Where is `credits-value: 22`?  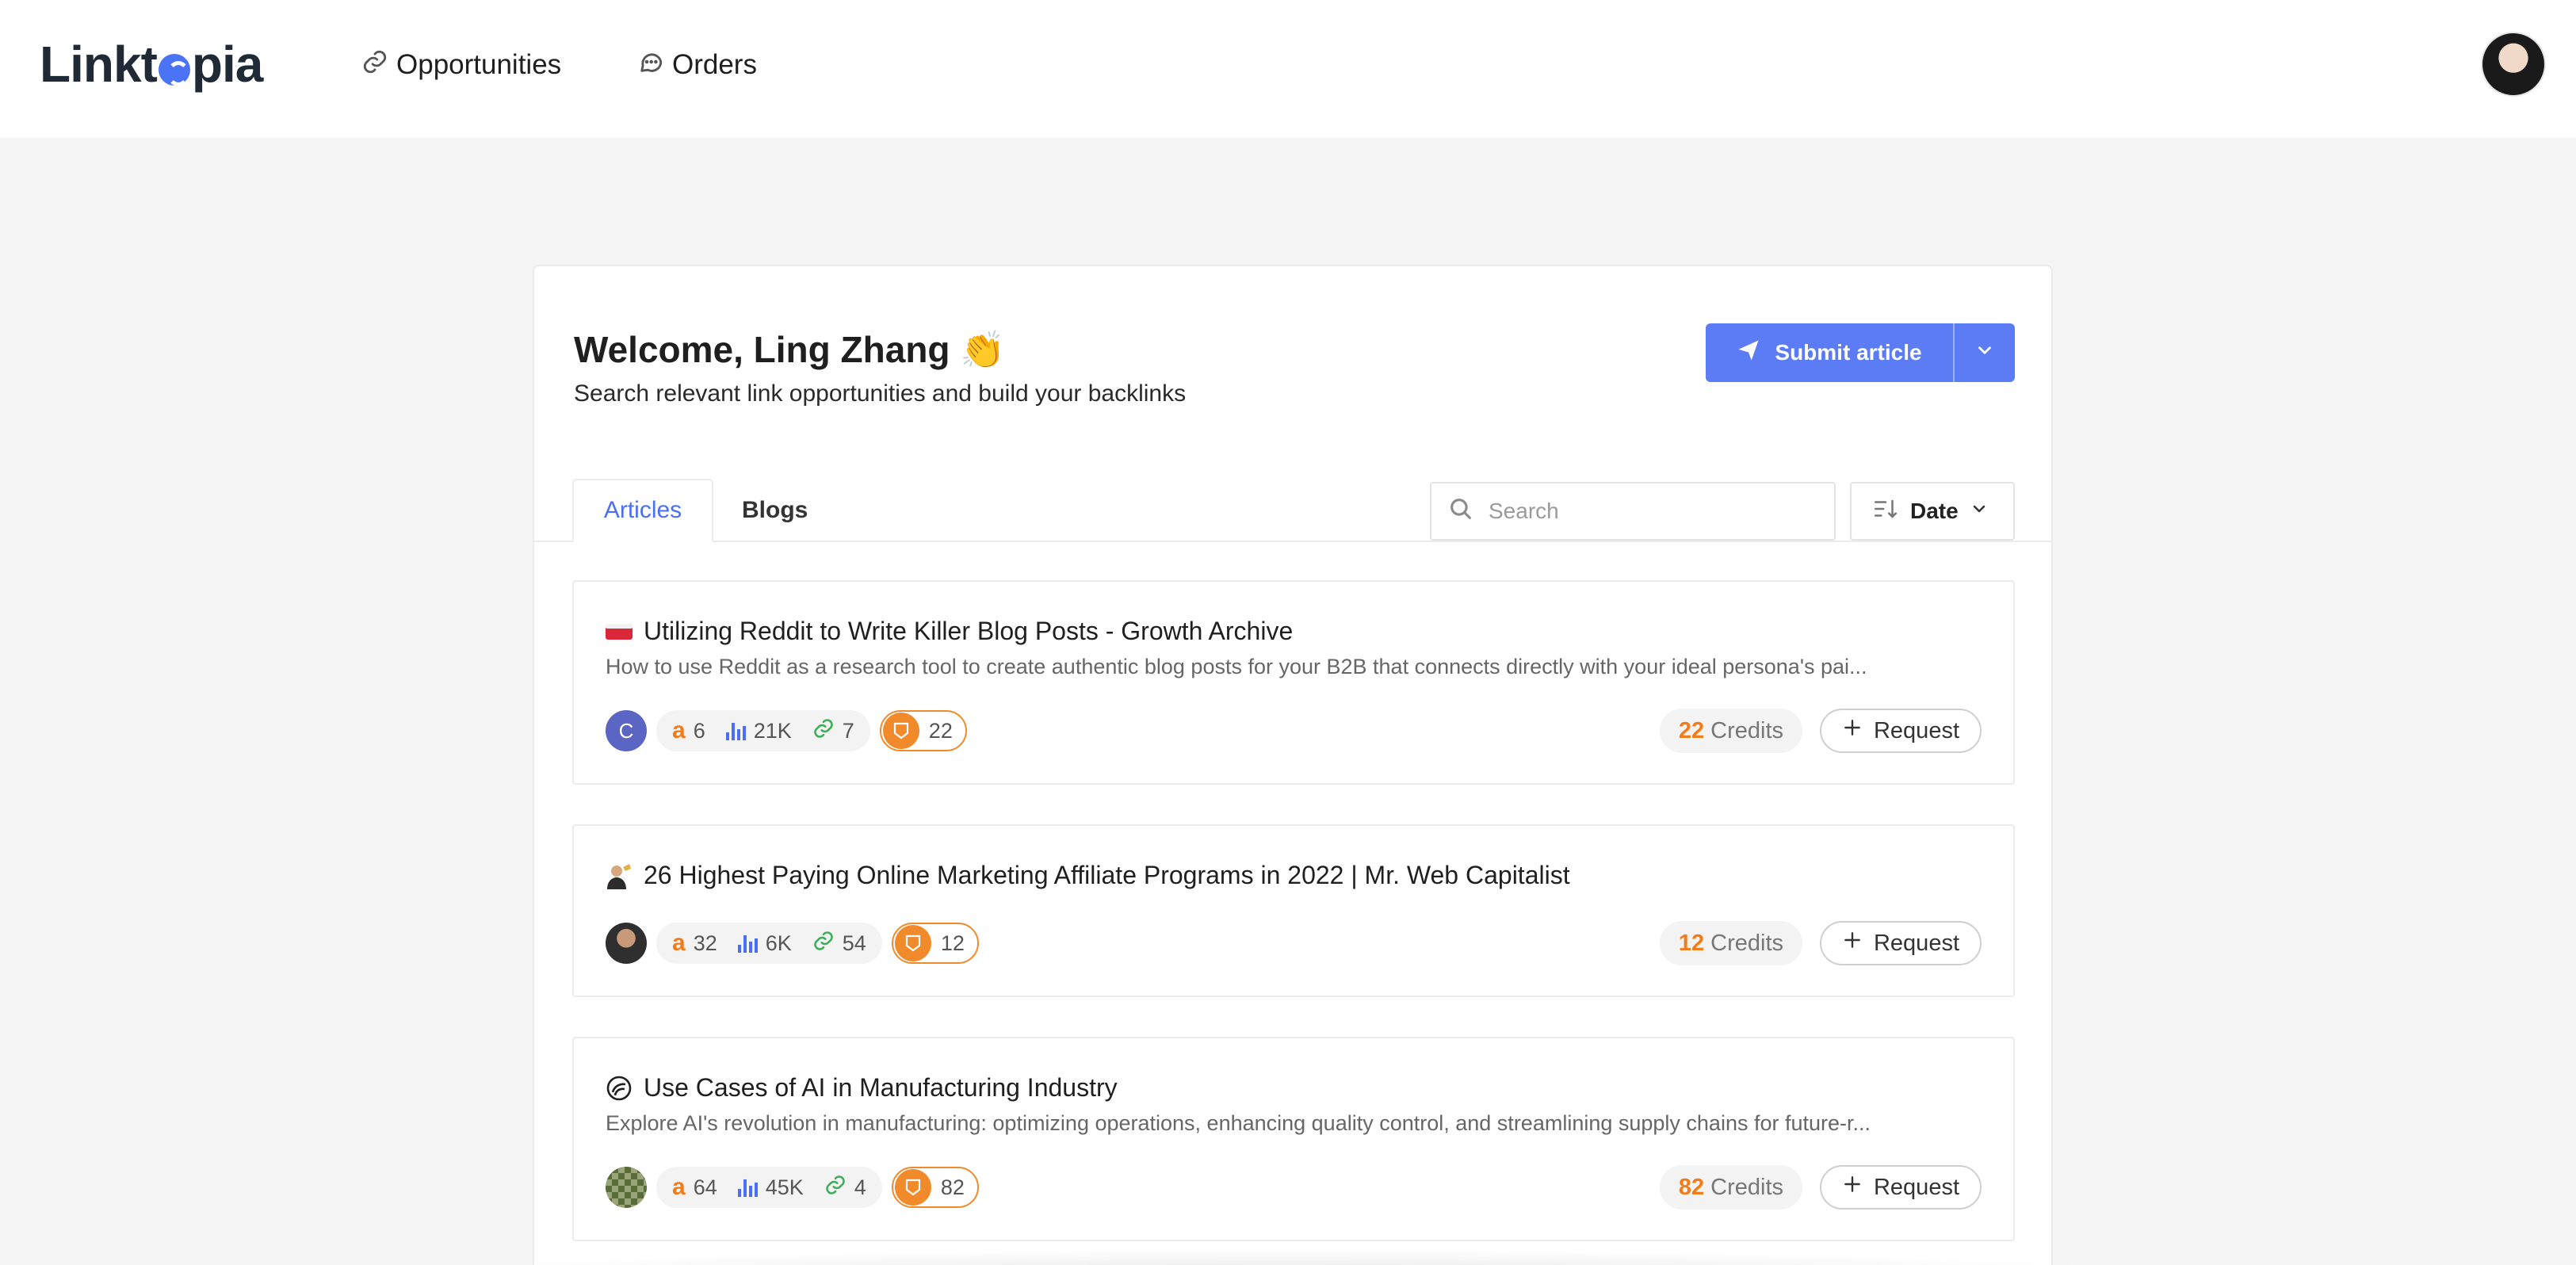
credits-value: 22 is located at coordinates (1691, 730).